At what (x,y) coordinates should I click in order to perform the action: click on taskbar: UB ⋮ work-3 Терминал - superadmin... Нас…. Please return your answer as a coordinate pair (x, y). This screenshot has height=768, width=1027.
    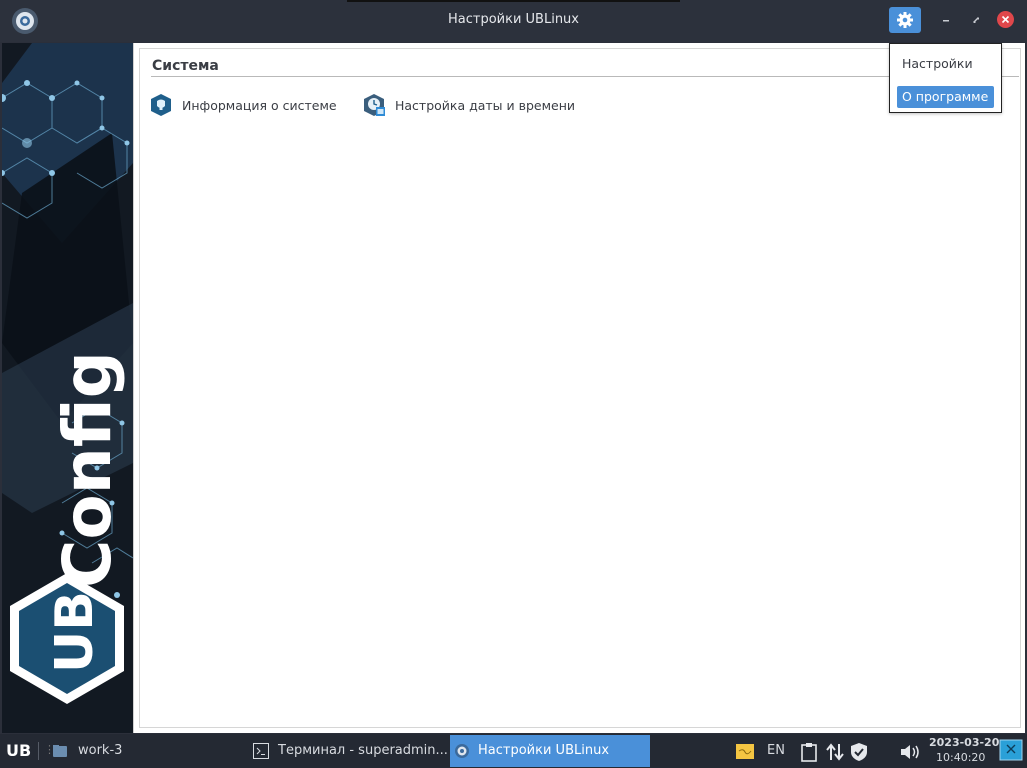
    Looking at the image, I should click on (513, 751).